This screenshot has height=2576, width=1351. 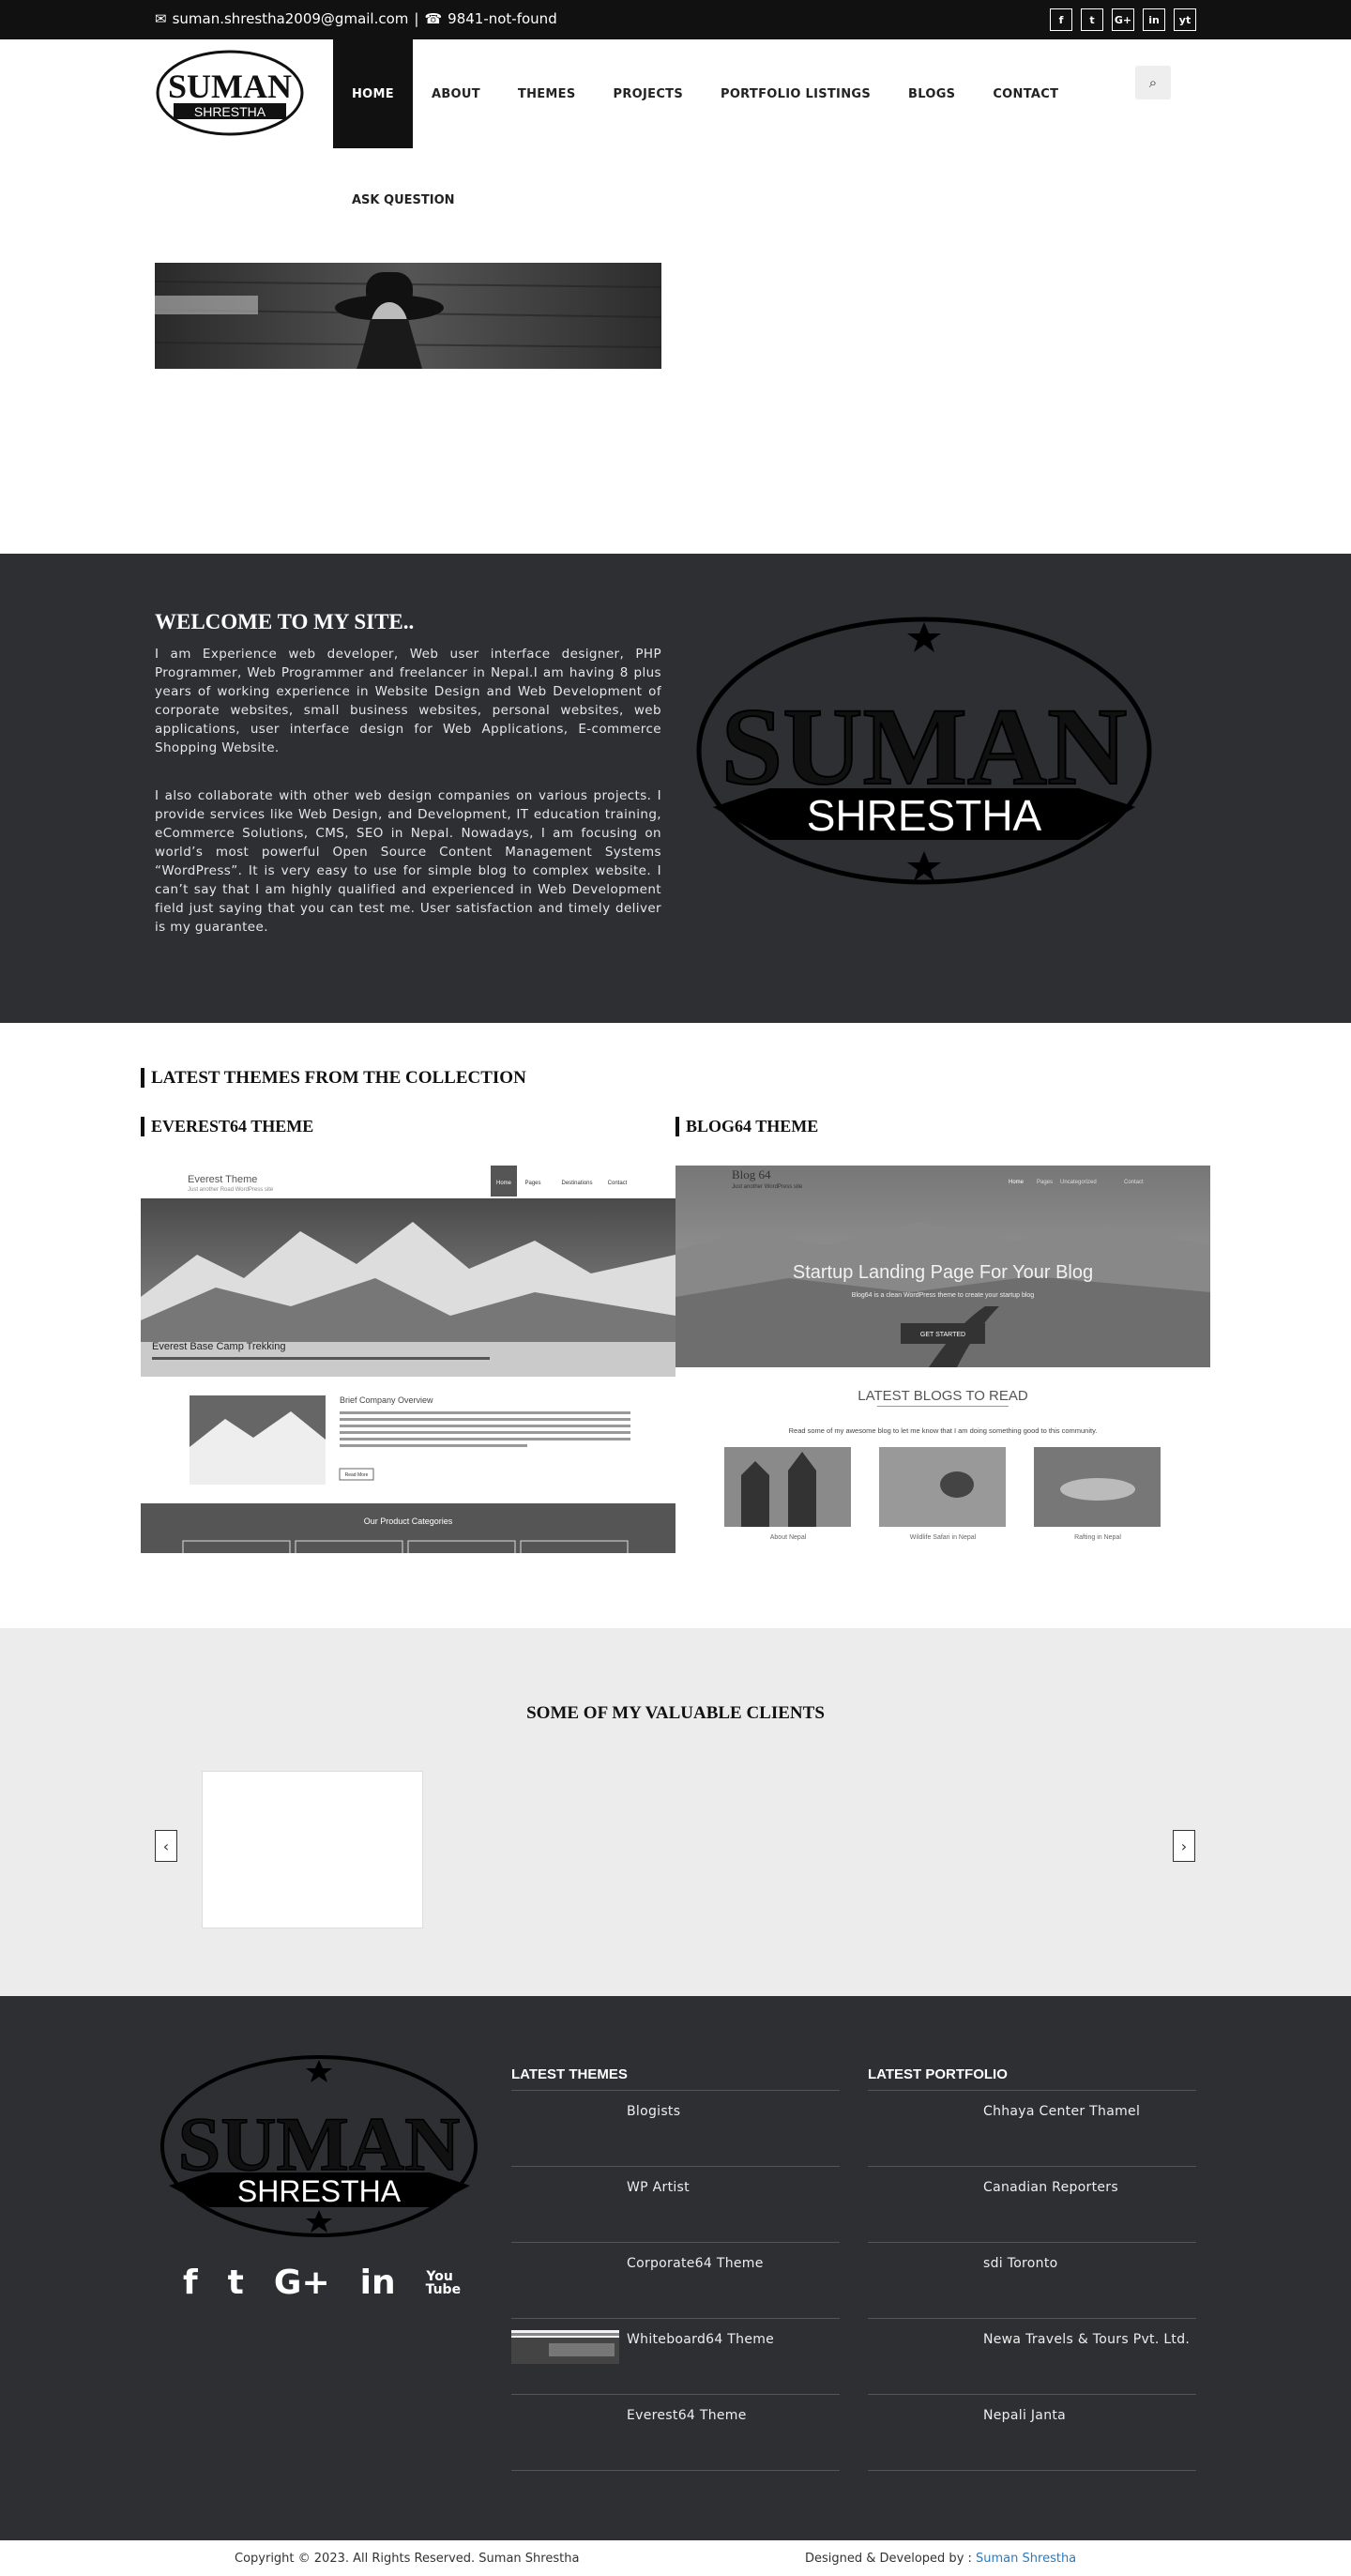 What do you see at coordinates (687, 2415) in the screenshot?
I see `theme-link: Everest64 Theme` at bounding box center [687, 2415].